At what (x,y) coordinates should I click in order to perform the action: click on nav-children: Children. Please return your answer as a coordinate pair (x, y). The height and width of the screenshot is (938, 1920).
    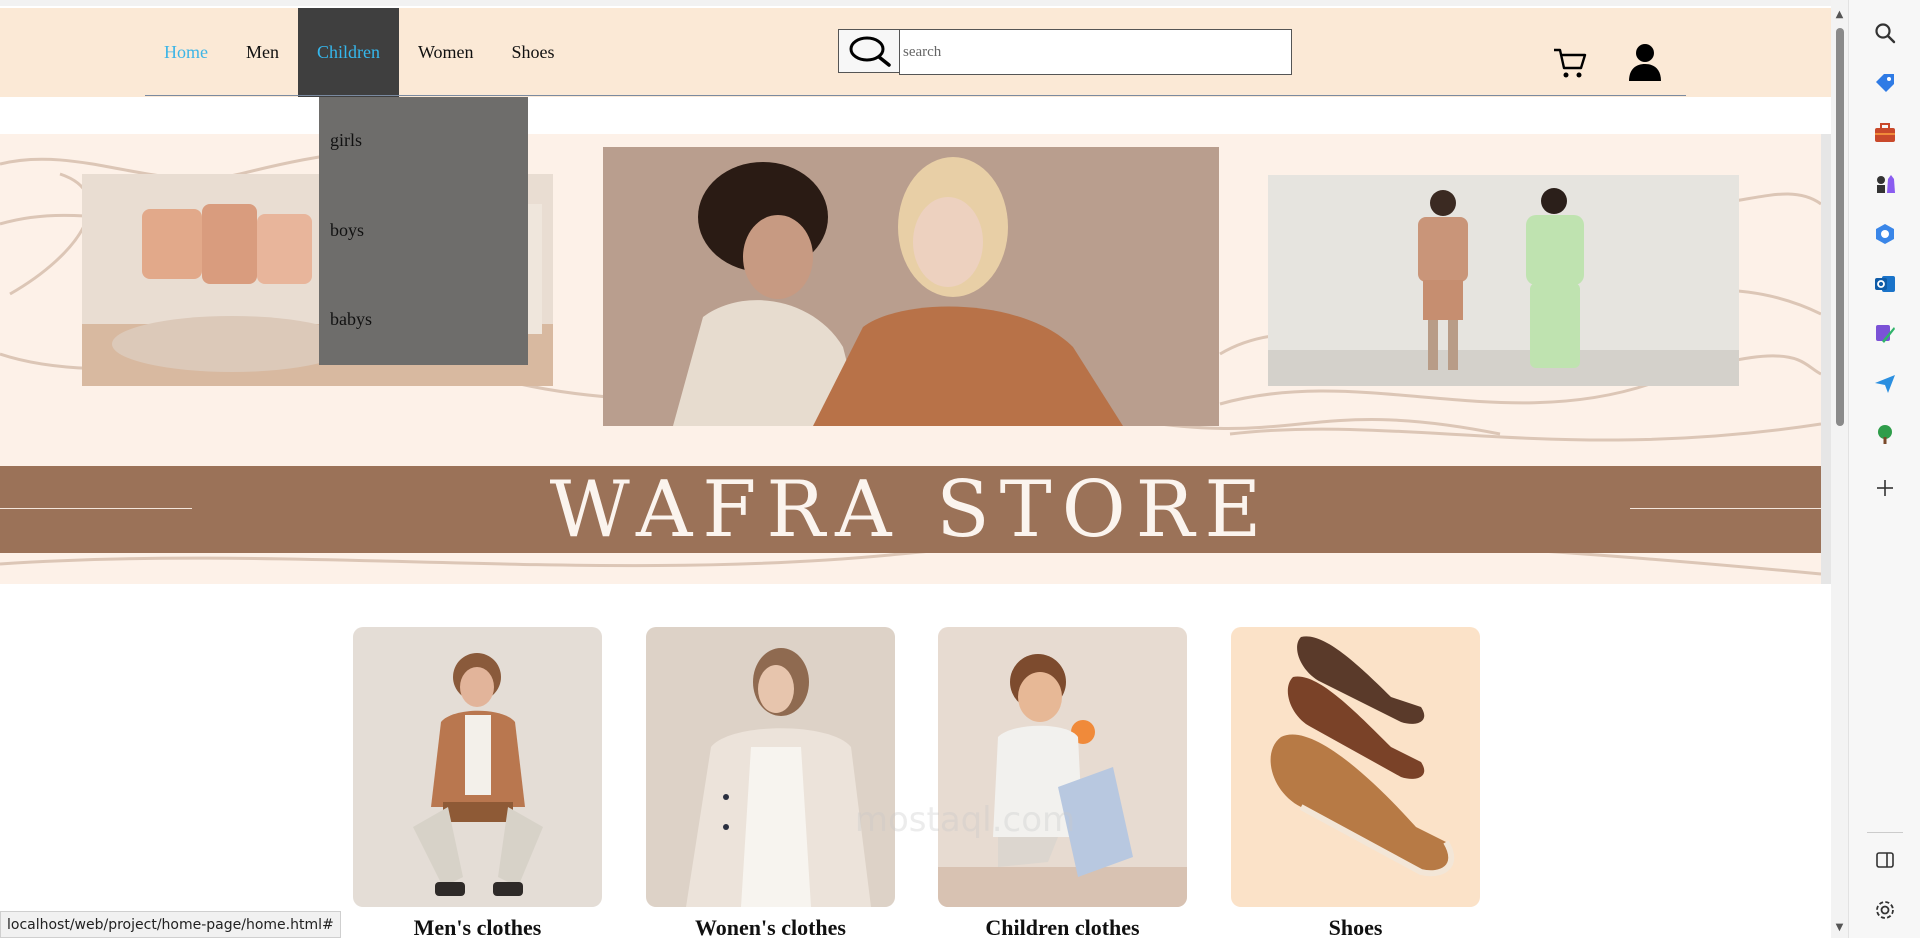
    Looking at the image, I should click on (348, 52).